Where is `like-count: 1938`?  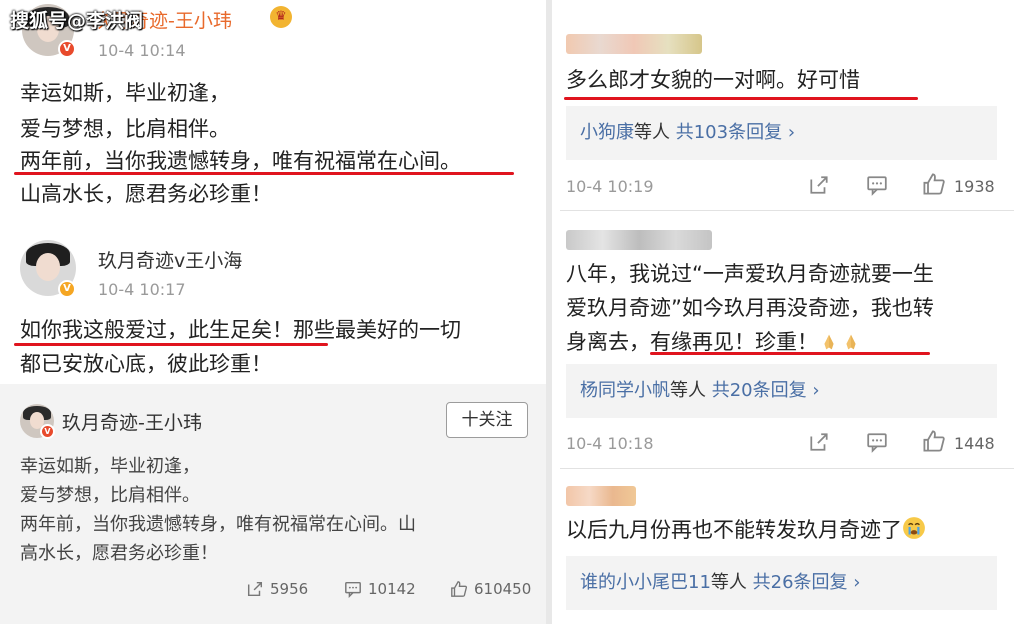
like-count: 1938 is located at coordinates (974, 186).